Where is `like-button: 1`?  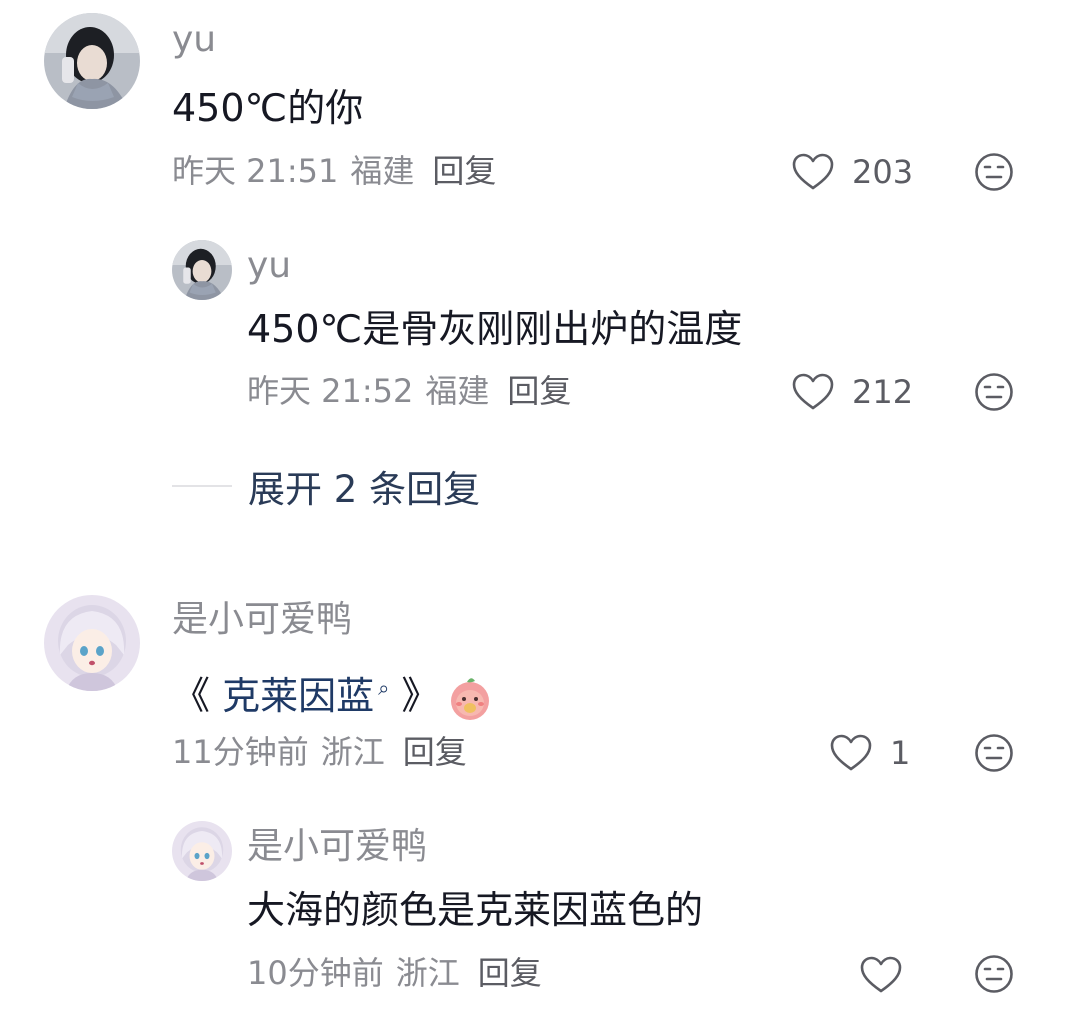 like-button: 1 is located at coordinates (870, 753).